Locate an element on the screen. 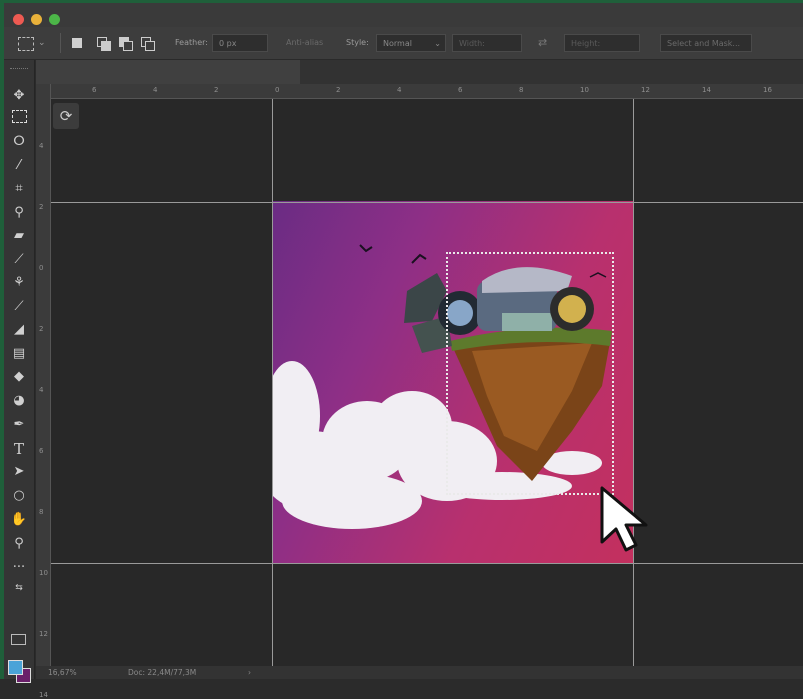 The height and width of the screenshot is (699, 803). maximize-window-button is located at coordinates (54, 19).